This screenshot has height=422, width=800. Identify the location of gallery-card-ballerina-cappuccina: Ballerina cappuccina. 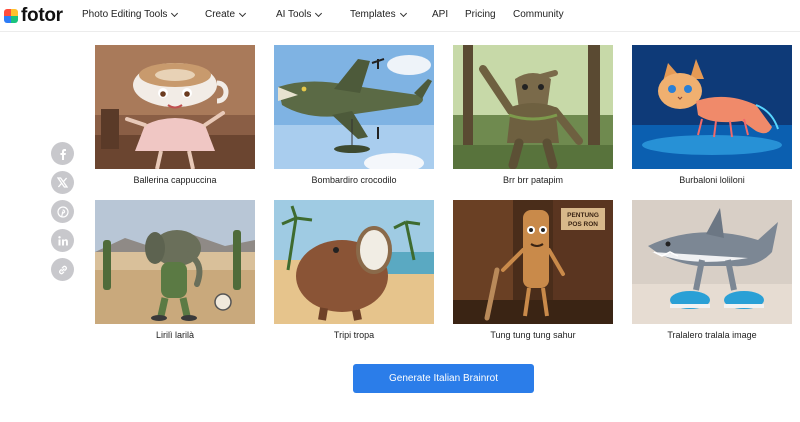
(175, 115).